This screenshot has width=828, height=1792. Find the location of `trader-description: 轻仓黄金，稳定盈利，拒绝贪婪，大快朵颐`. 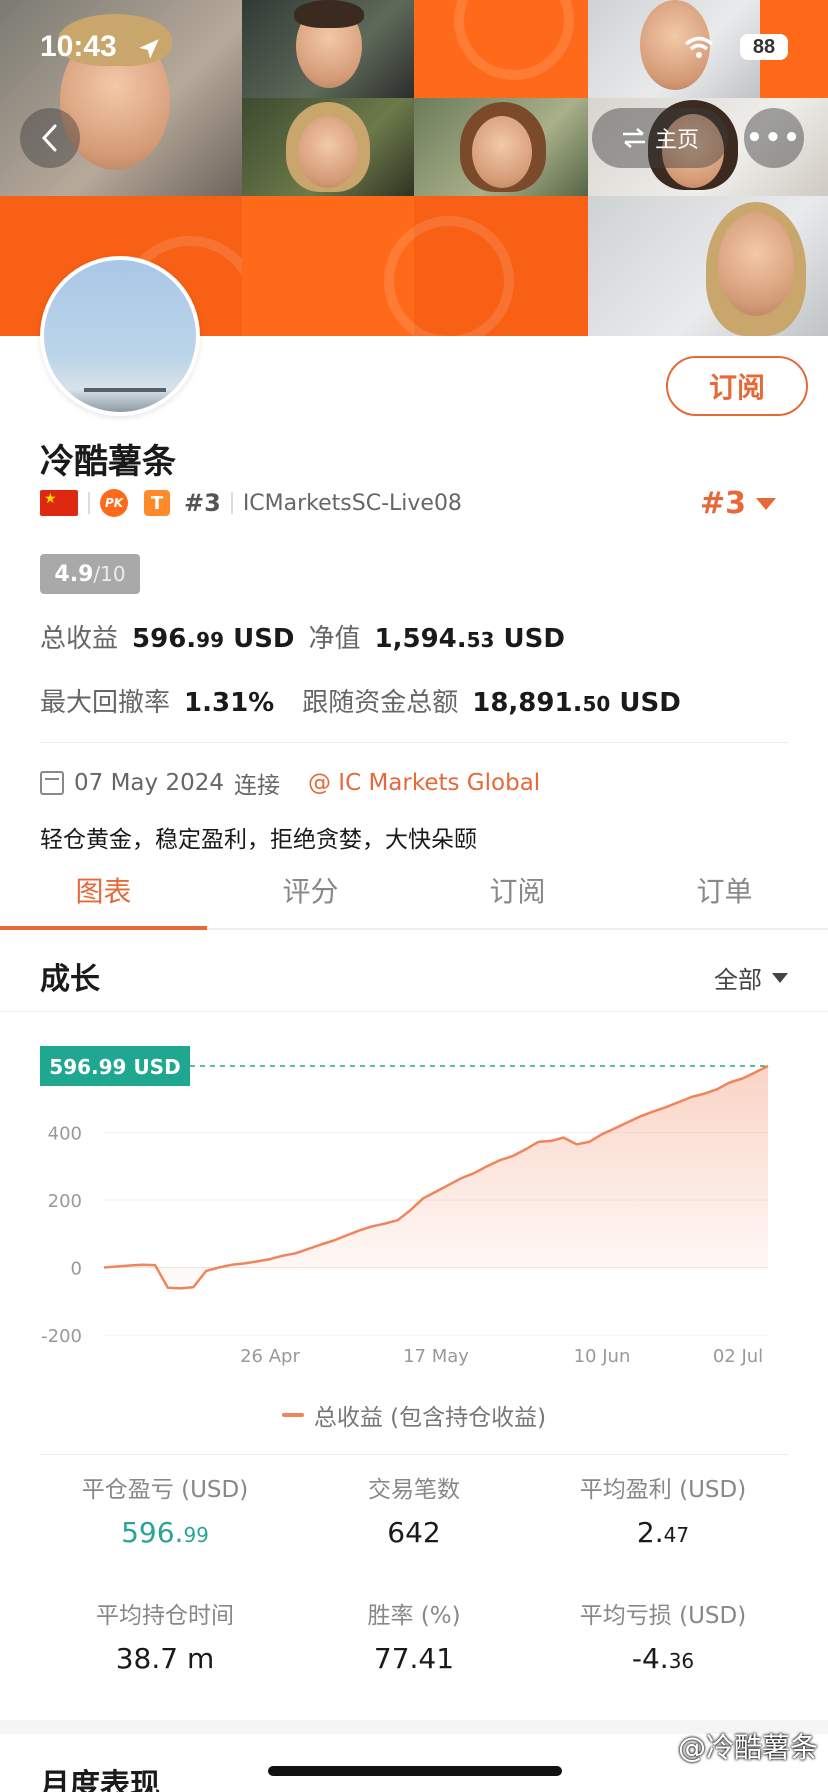

trader-description: 轻仓黄金，稳定盈利，拒绝贪婪，大快朵颐 is located at coordinates (258, 840).